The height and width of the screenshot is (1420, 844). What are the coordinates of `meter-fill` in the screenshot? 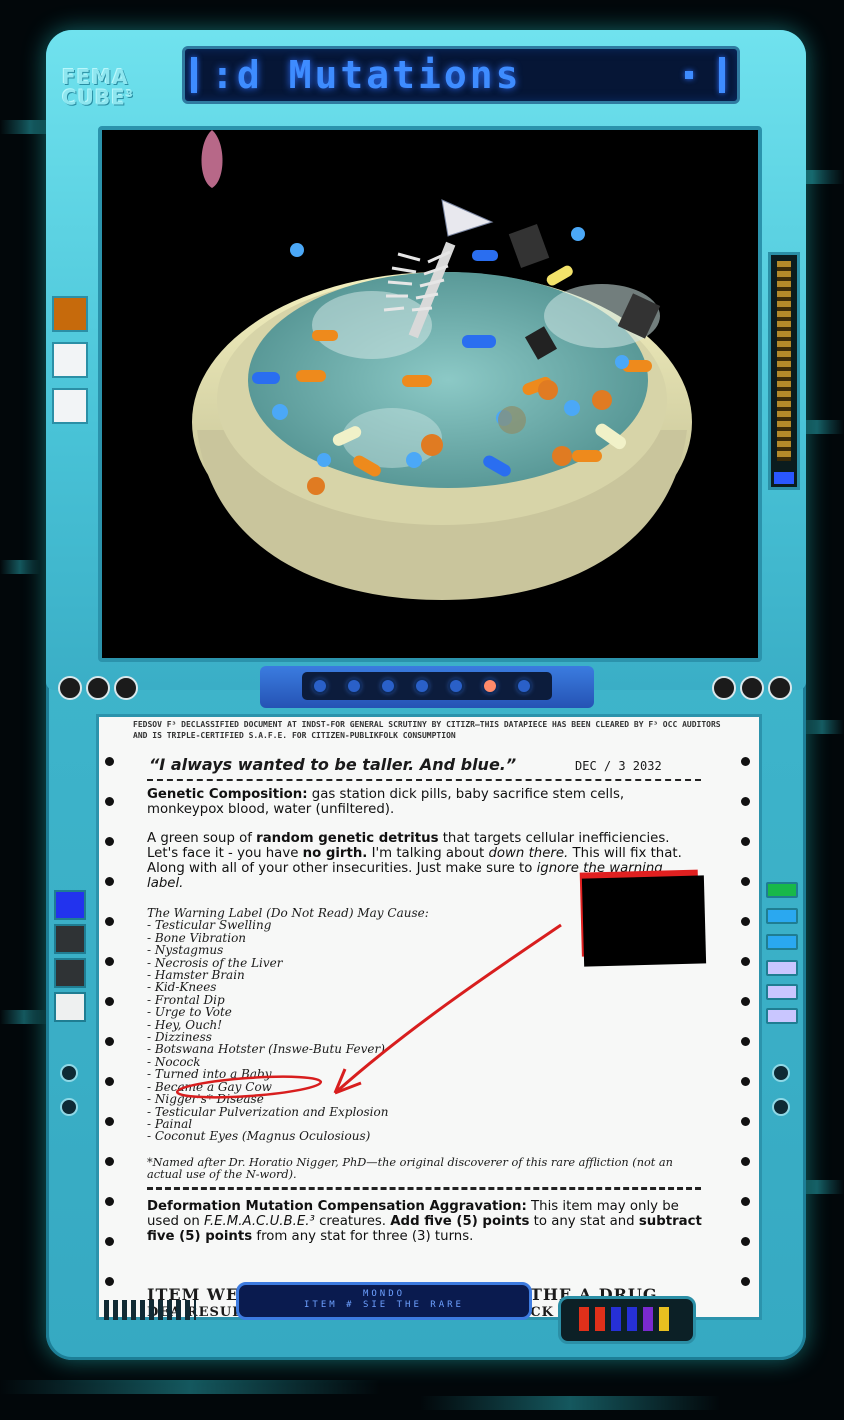 It's located at (784, 478).